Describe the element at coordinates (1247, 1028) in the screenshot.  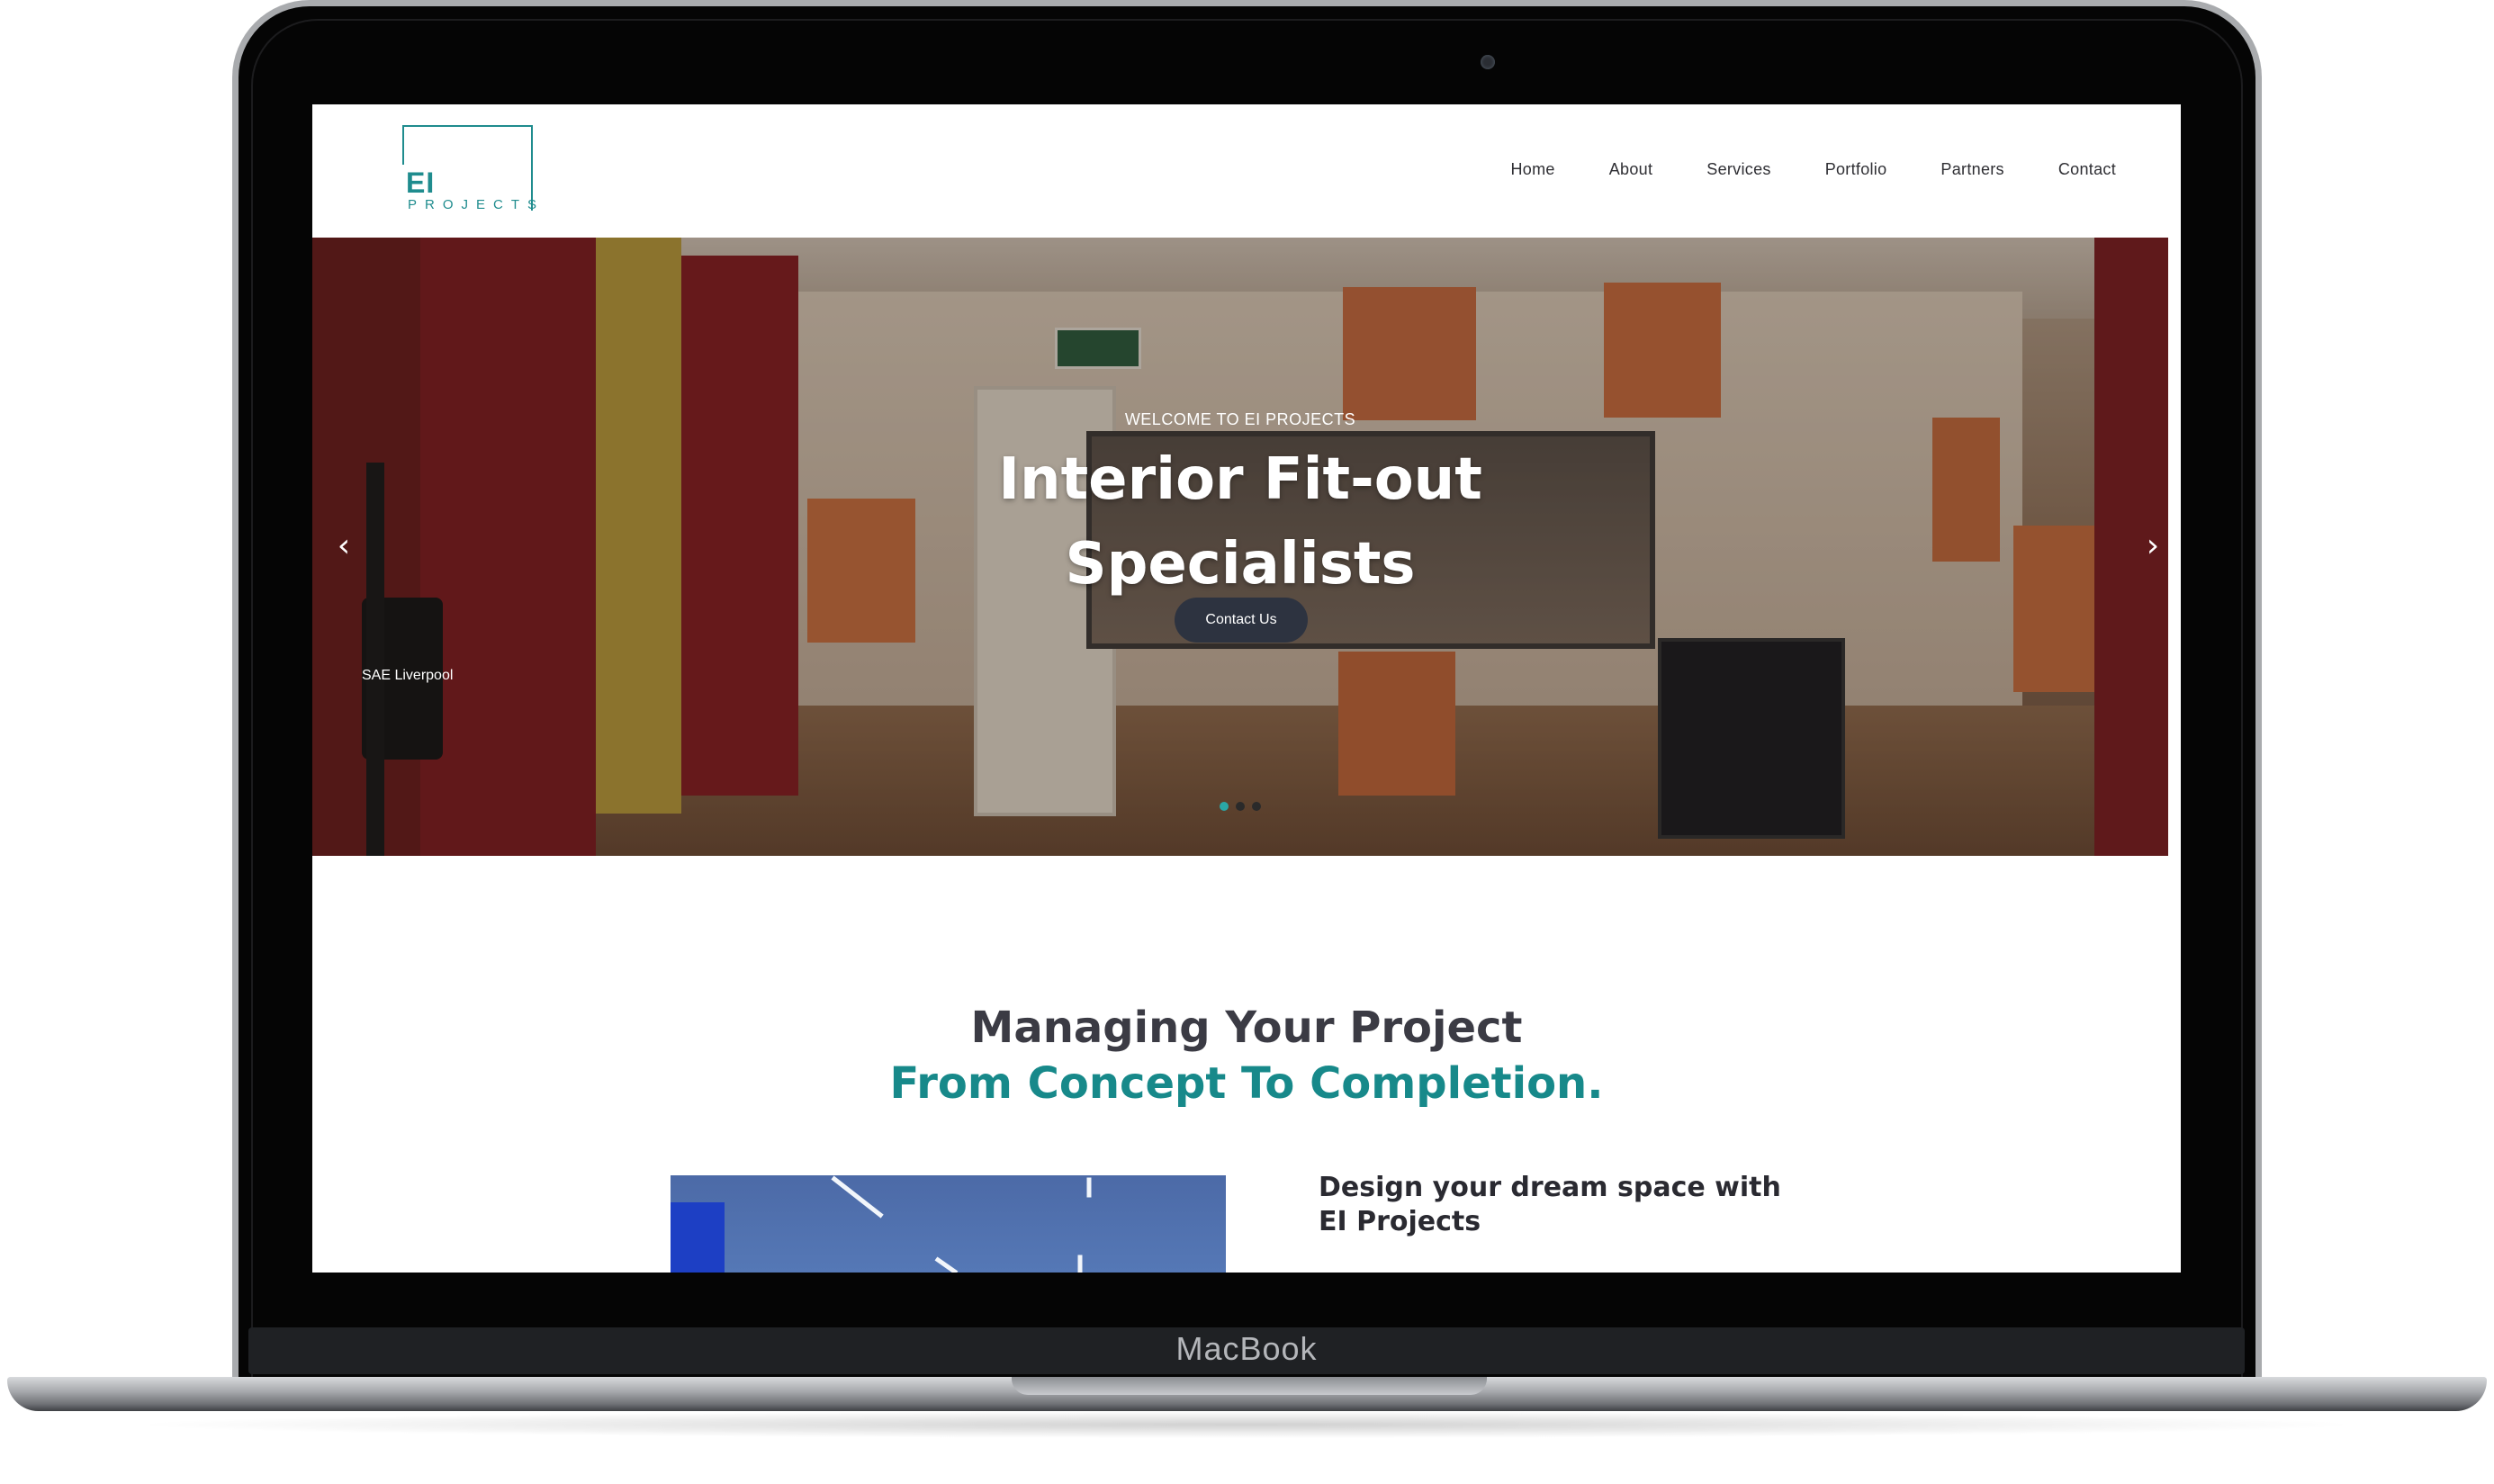
I see `heading-line-1: Managing Your Project` at that location.